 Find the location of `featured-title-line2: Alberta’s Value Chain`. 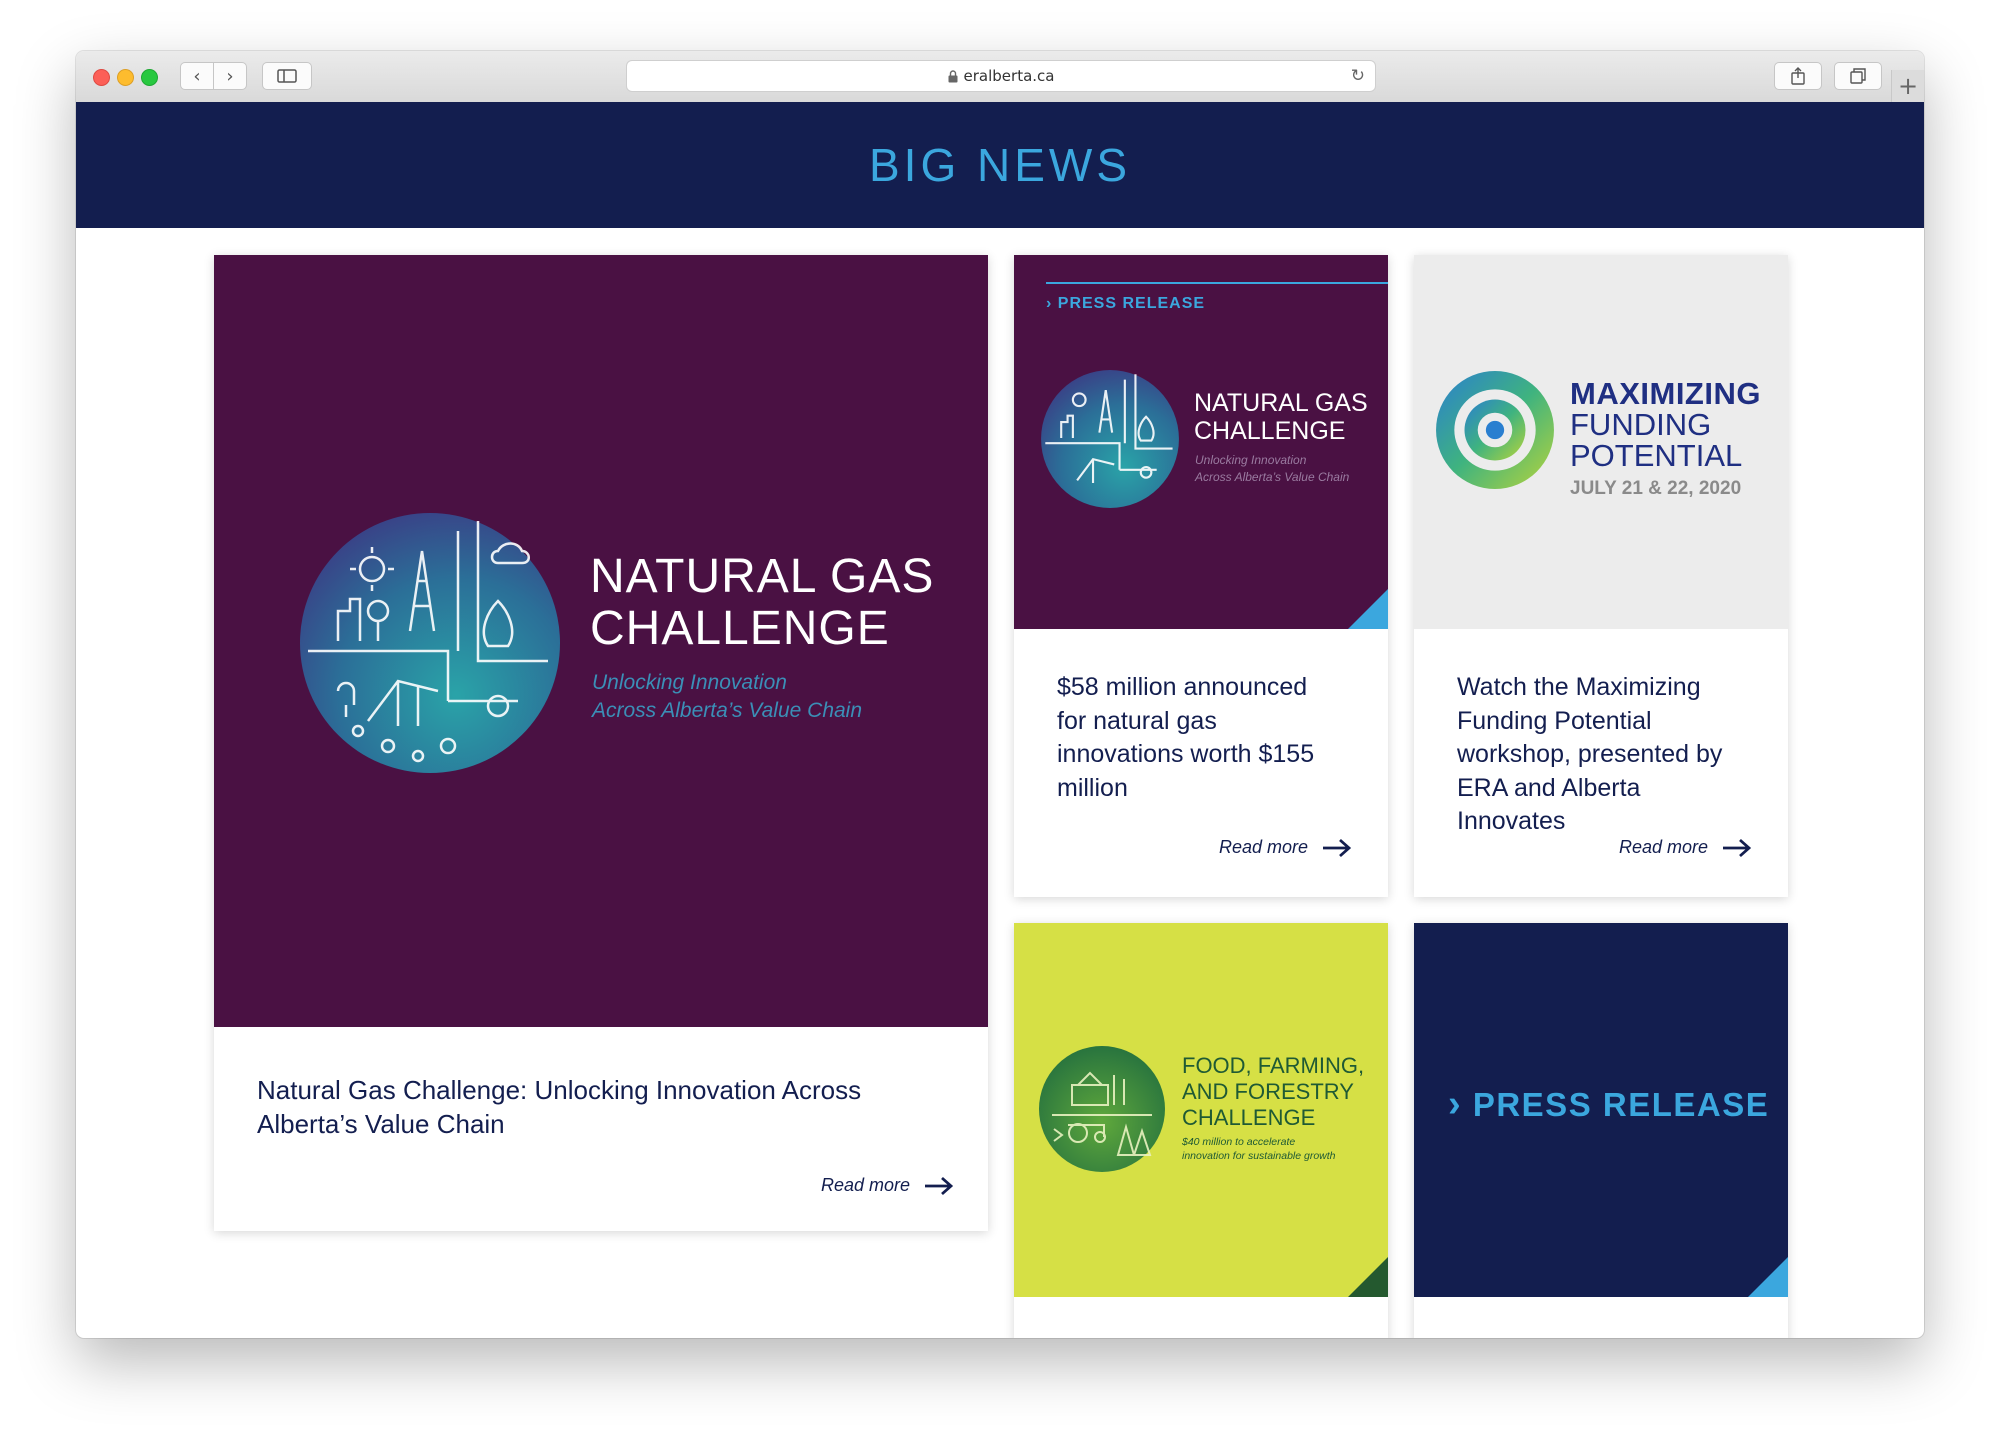

featured-title-line2: Alberta’s Value Chain is located at coordinates (381, 1124).